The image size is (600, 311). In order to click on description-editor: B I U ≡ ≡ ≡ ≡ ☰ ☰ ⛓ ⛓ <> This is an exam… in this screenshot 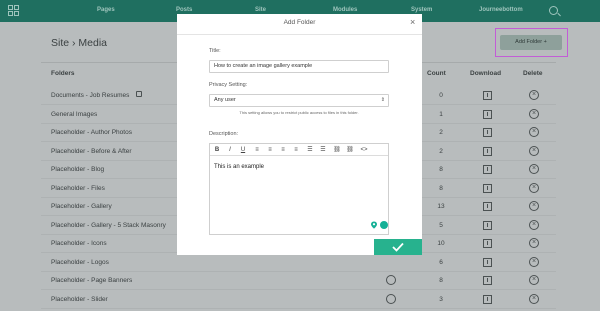, I will do `click(299, 189)`.